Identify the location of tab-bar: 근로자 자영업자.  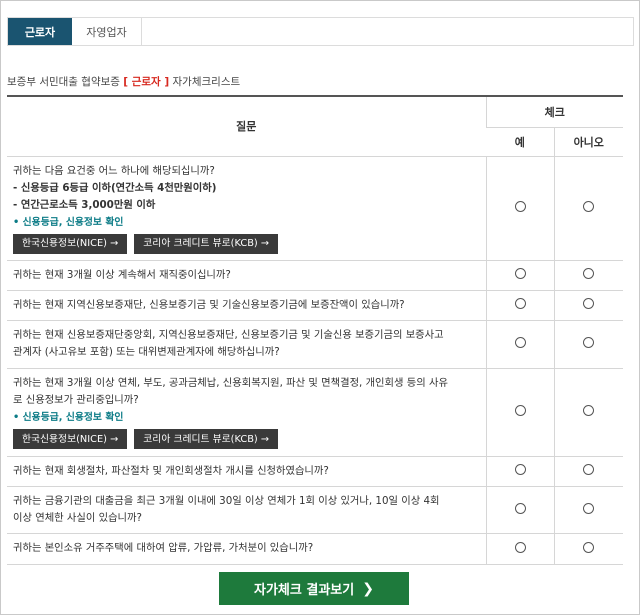
(320, 31).